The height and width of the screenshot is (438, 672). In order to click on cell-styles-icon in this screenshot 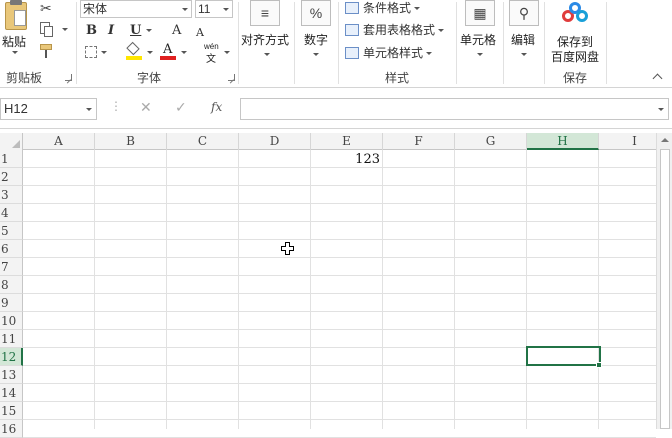, I will do `click(352, 53)`.